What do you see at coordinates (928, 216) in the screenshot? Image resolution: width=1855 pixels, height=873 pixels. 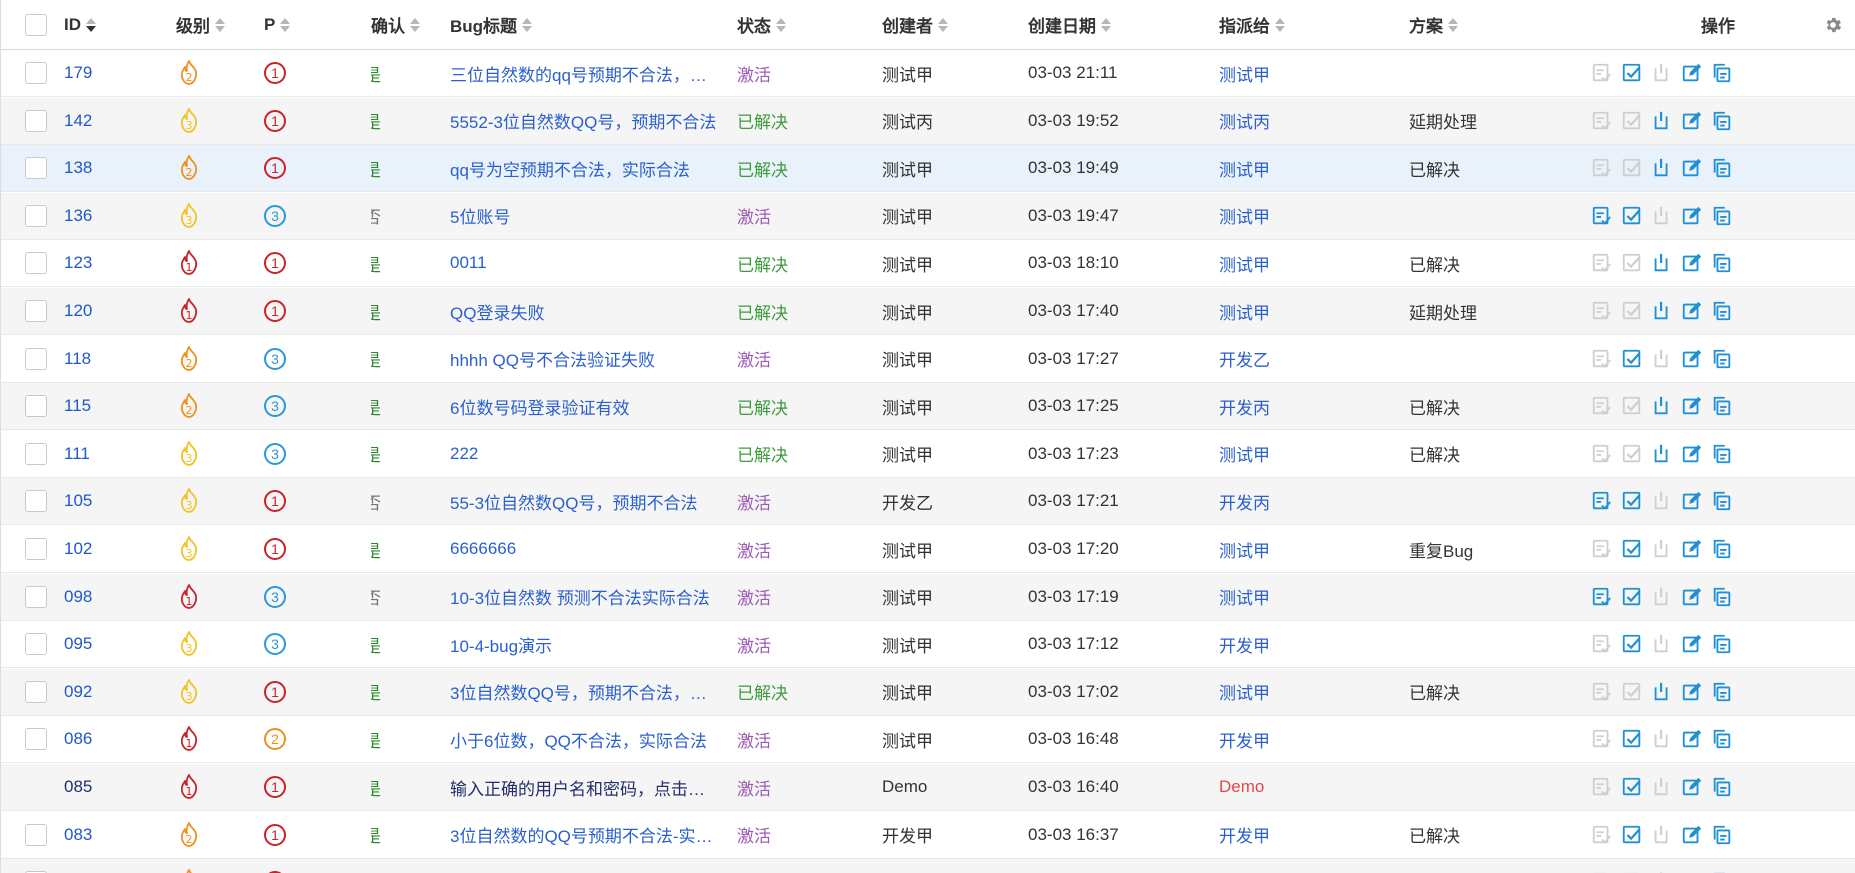 I see `table-row: 136 3 3 否 5位账号 激活 测试甲 03-03 19:47 测试甲` at bounding box center [928, 216].